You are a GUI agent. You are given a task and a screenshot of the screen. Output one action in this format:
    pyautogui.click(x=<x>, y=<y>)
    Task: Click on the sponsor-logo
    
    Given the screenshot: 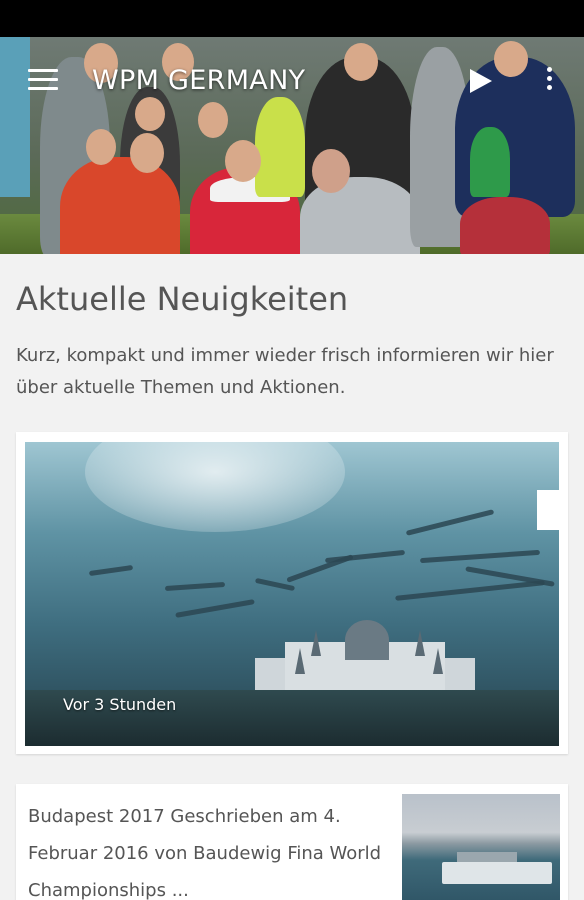 What is the action you would take?
    pyautogui.click(x=548, y=510)
    